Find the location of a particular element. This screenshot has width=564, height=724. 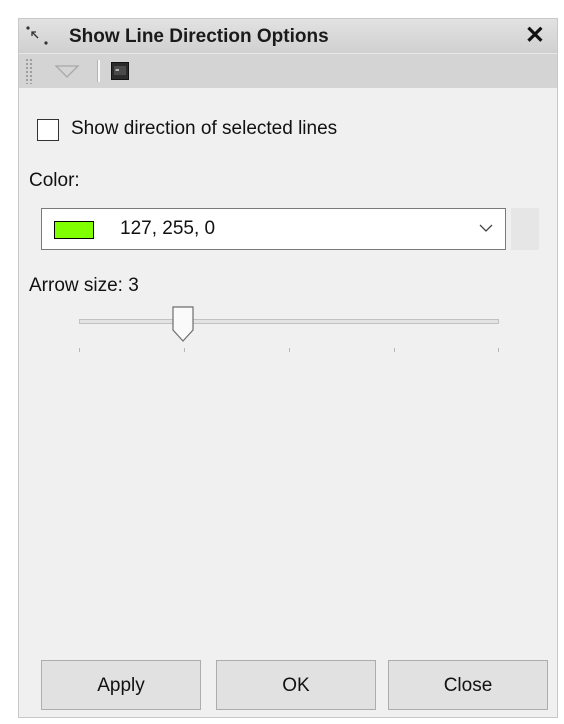

close-icon: ✕ is located at coordinates (535, 36).